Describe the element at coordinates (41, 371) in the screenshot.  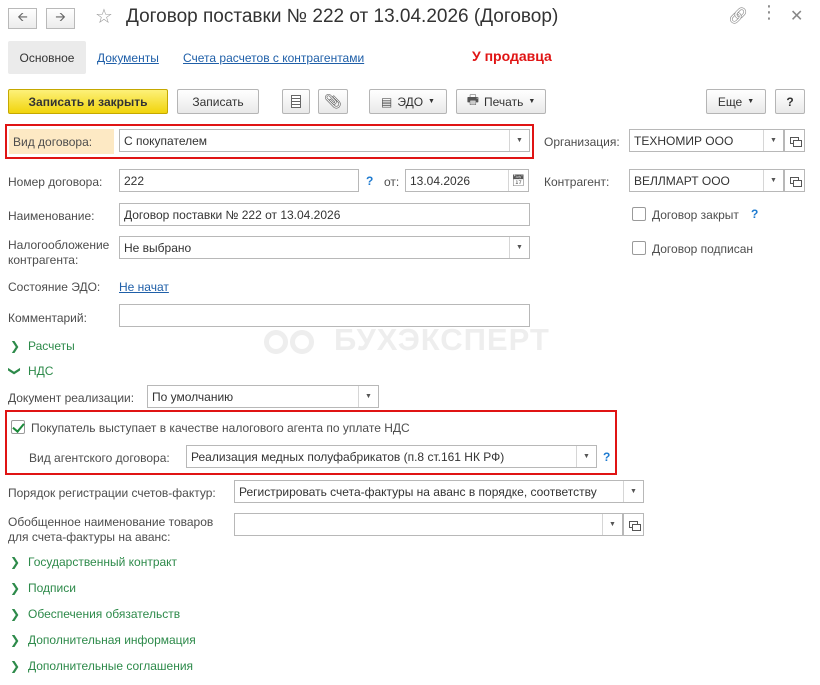
I see `section-vat-label: НДС` at that location.